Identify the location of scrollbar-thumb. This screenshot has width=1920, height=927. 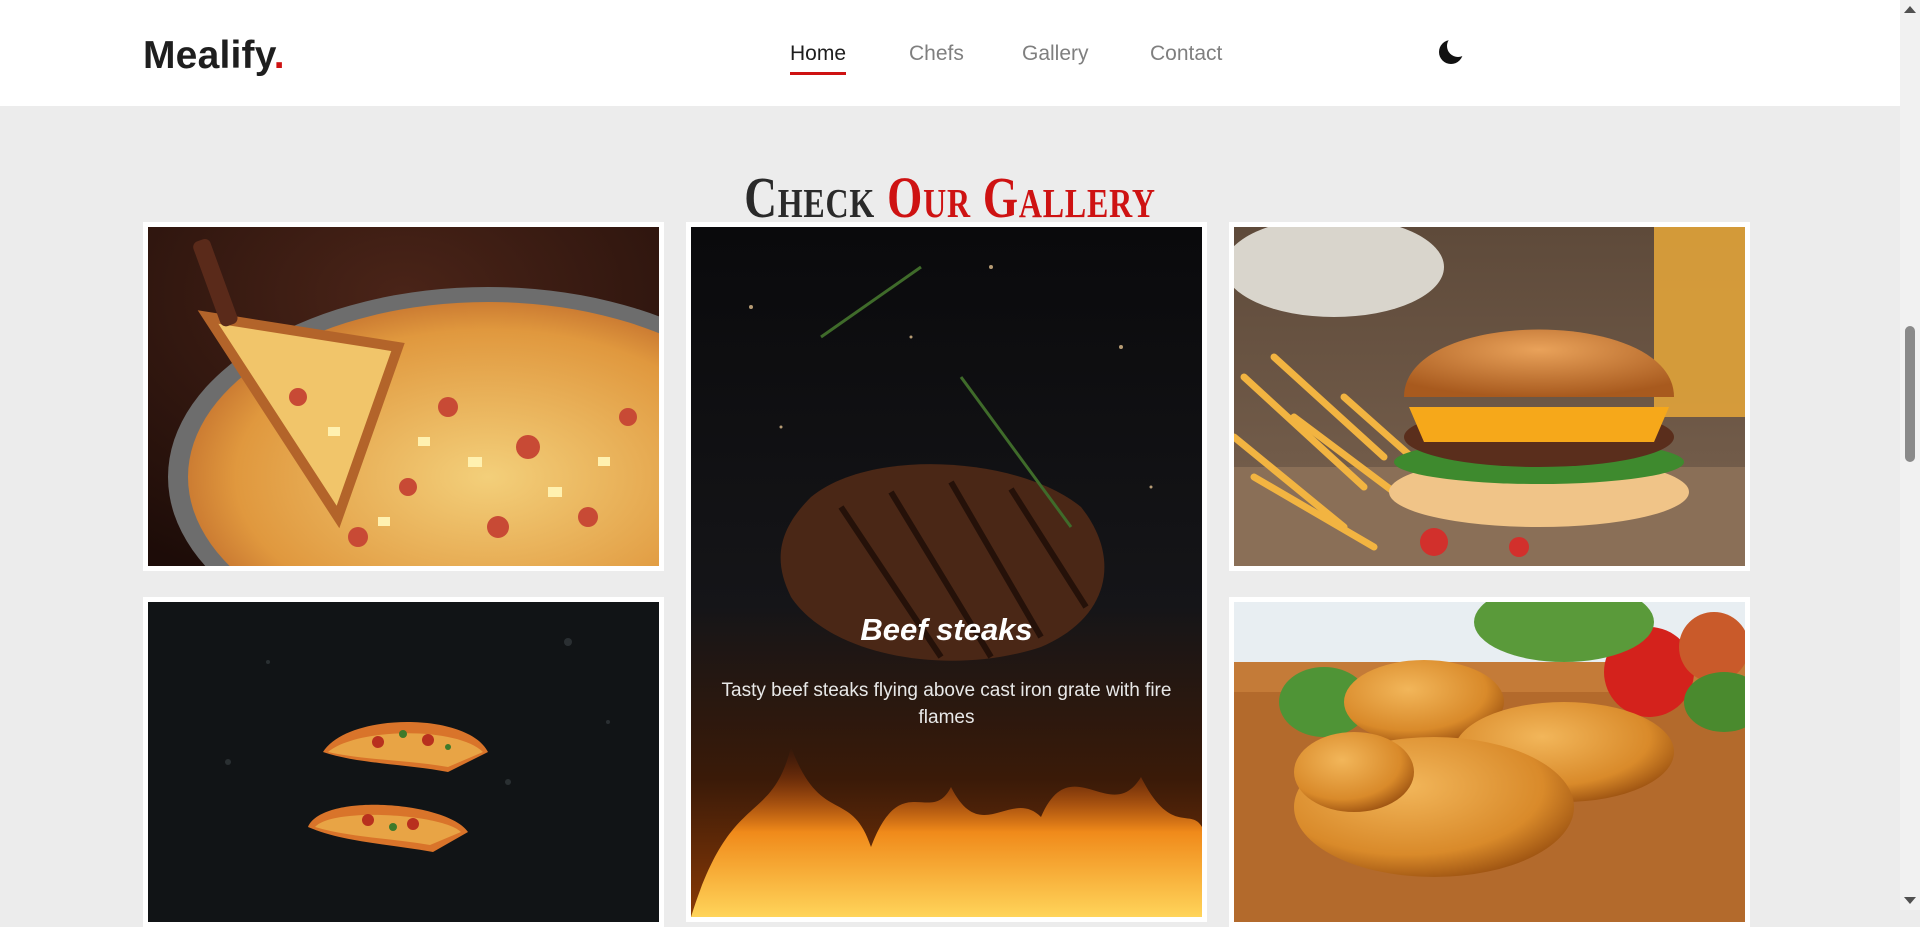
(1910, 394).